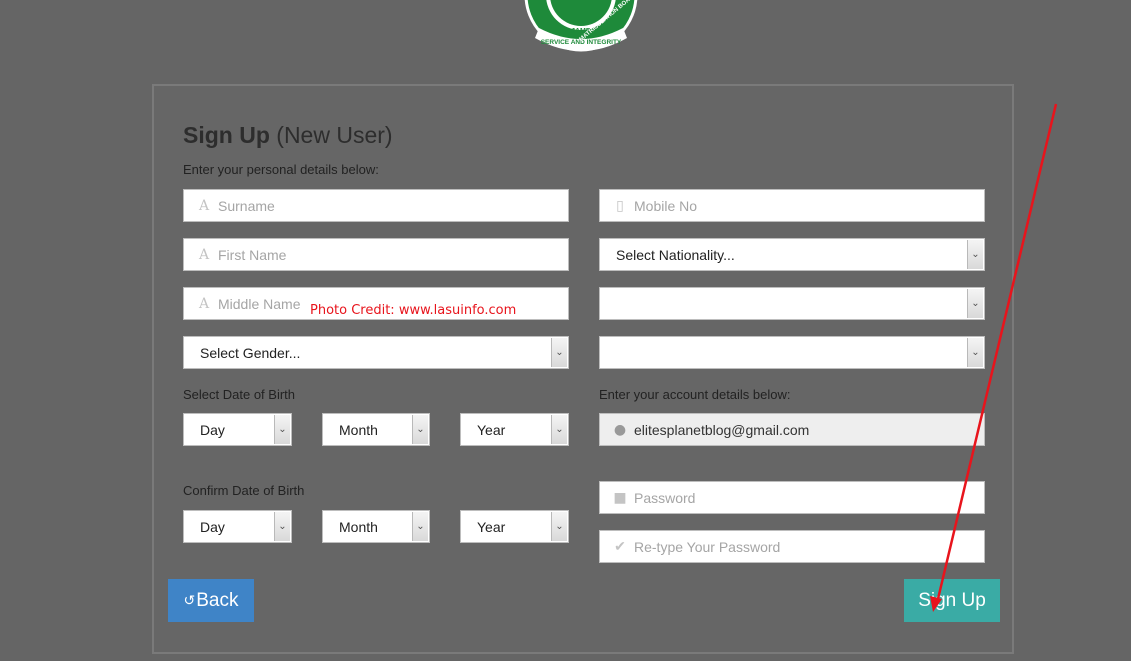  I want to click on account-details-label: Enter your account details below:, so click(695, 394).